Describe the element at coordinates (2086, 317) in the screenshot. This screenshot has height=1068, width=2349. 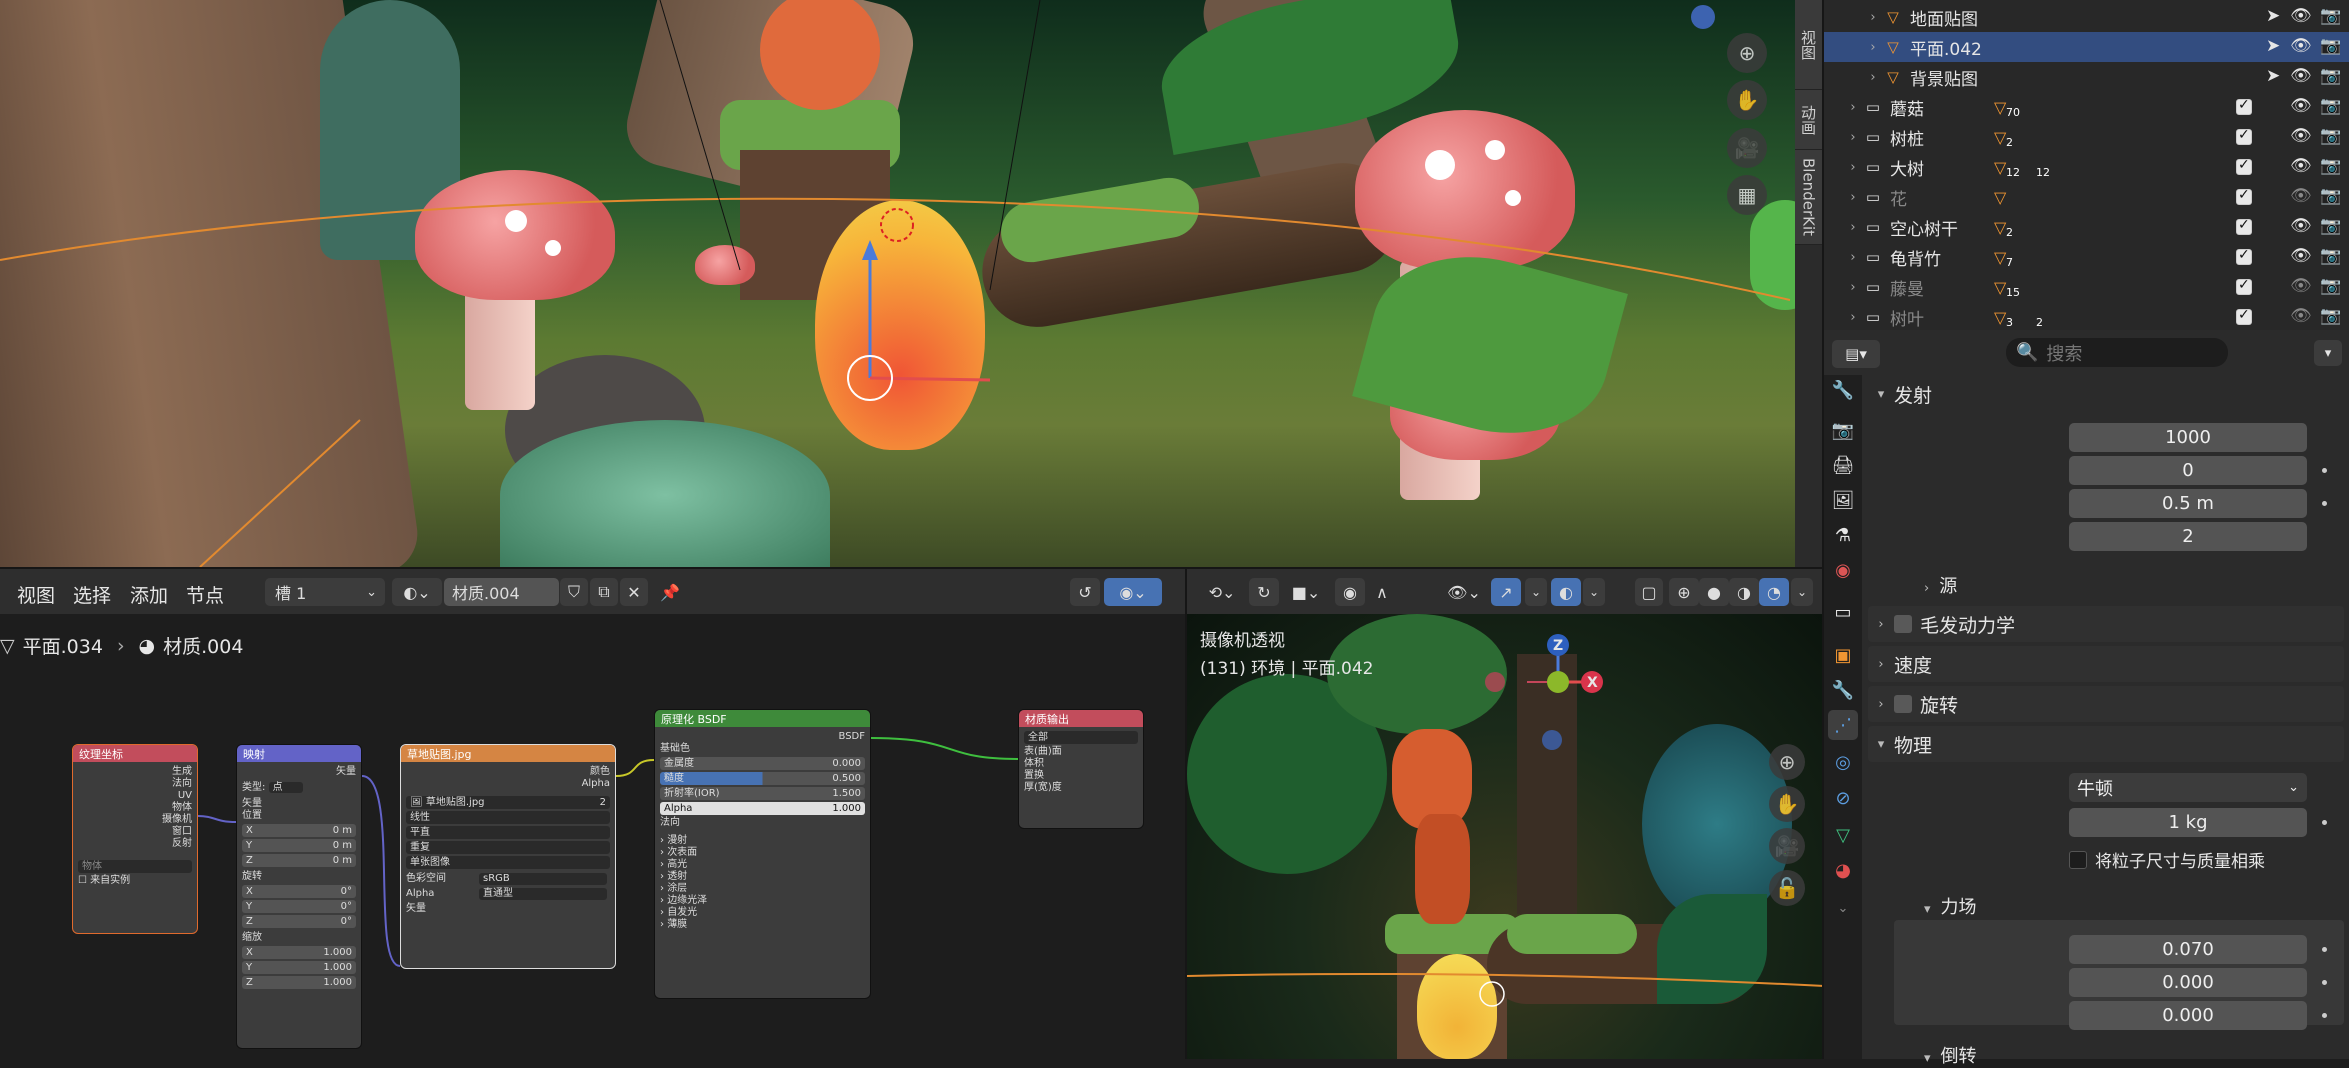
I see `outliner-row: ›▭ 树叶 ▽3 2 👁 📷` at that location.